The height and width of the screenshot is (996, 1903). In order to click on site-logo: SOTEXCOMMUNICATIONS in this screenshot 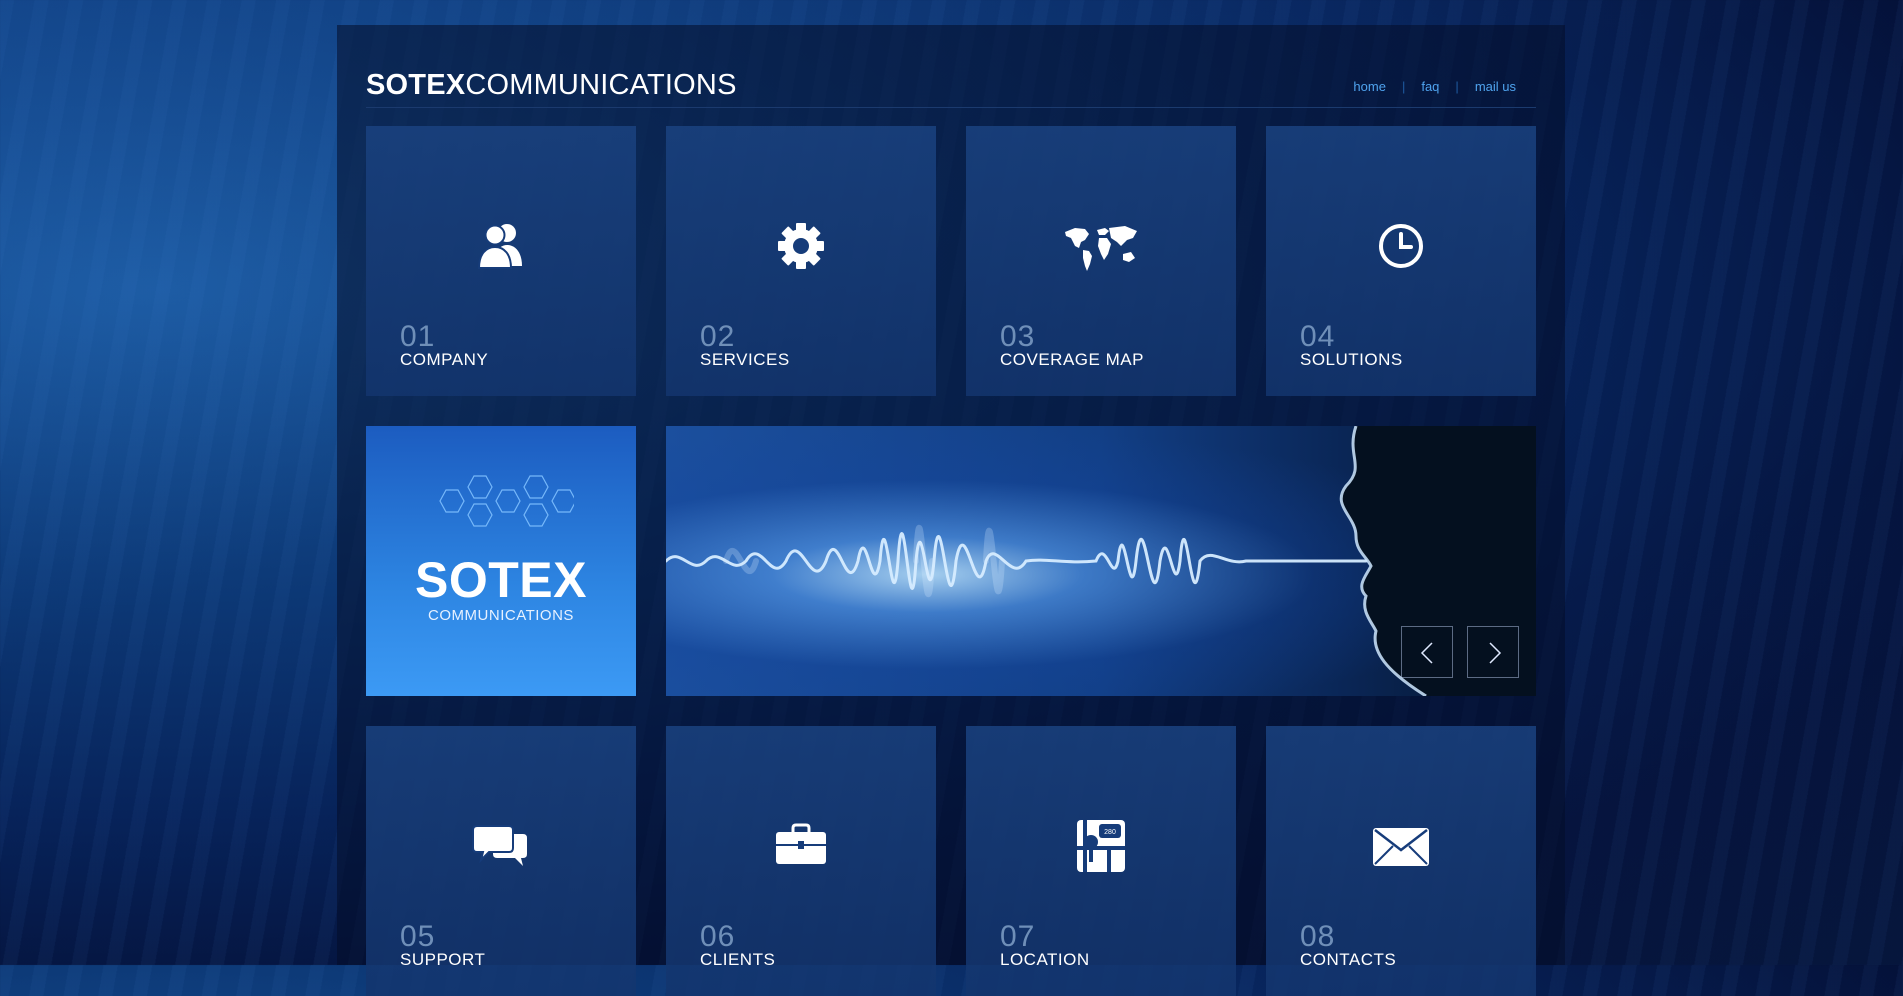, I will do `click(551, 85)`.